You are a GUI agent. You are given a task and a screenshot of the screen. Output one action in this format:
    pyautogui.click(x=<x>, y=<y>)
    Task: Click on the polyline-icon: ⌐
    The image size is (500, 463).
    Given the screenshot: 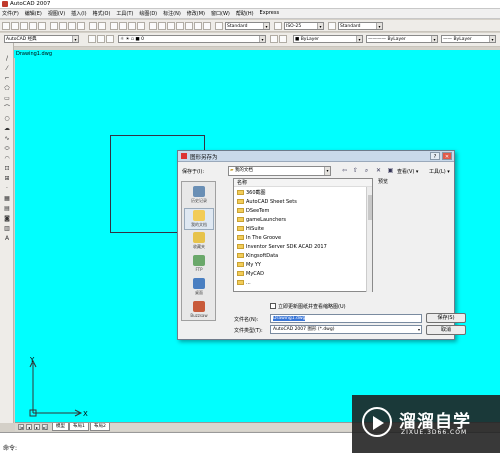 What is the action you would take?
    pyautogui.click(x=7, y=78)
    